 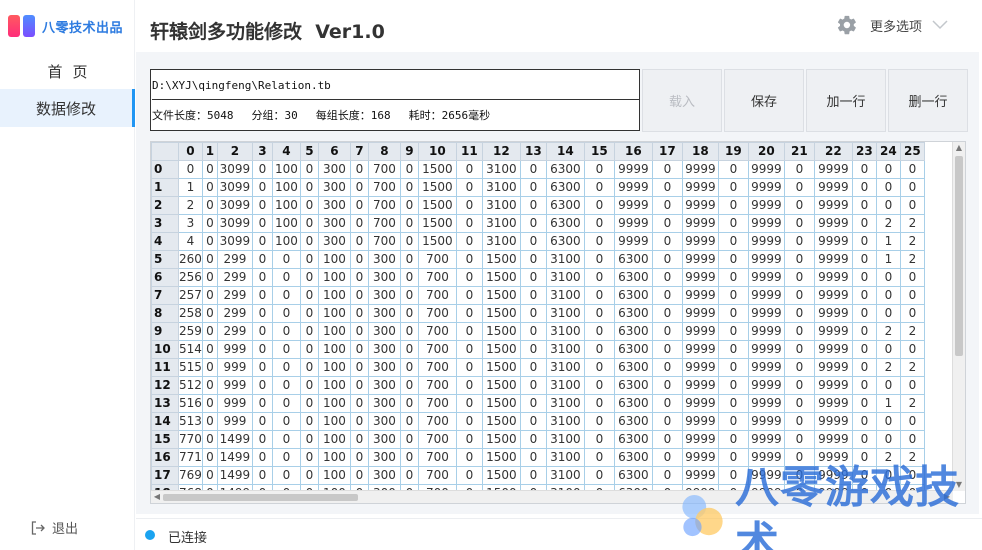 I want to click on grid-cell: 1499, so click(x=234, y=439).